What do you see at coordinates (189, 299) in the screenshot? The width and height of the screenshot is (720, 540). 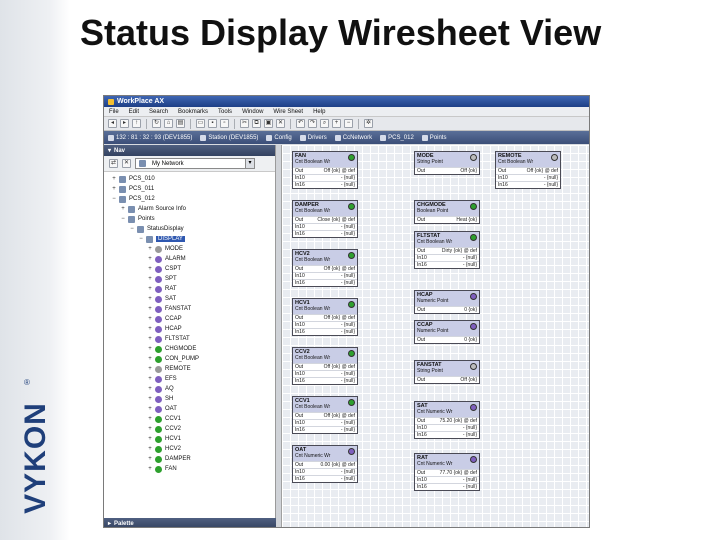 I see `tree-node: + SAT` at bounding box center [189, 299].